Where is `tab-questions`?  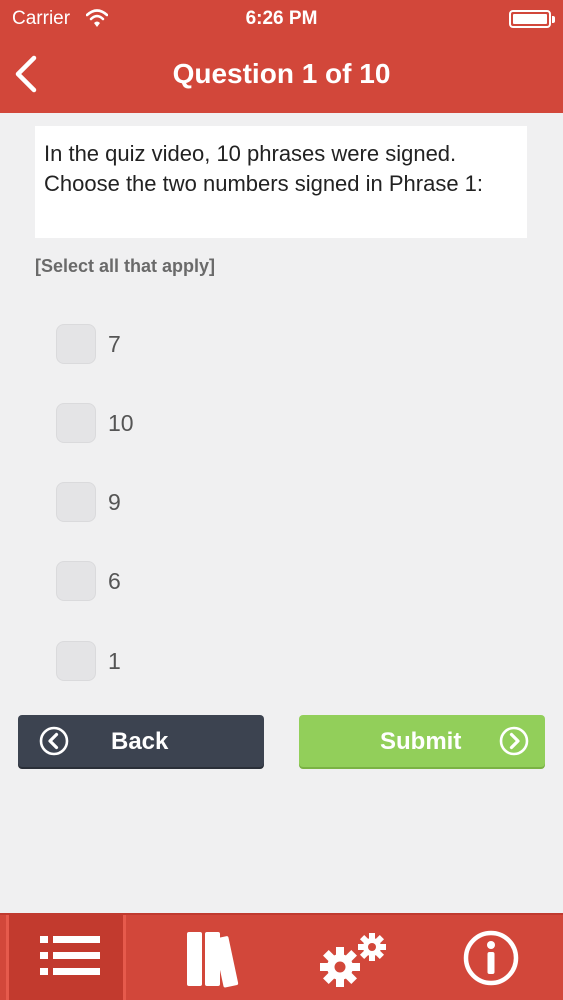
tab-questions is located at coordinates (66, 957).